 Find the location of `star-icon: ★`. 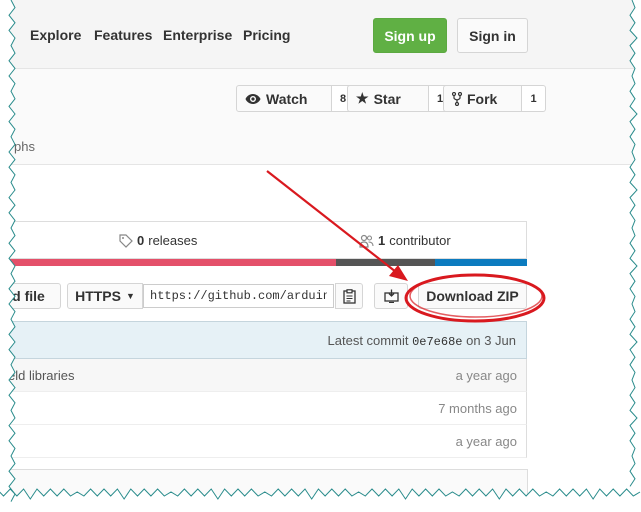

star-icon: ★ is located at coordinates (362, 98).